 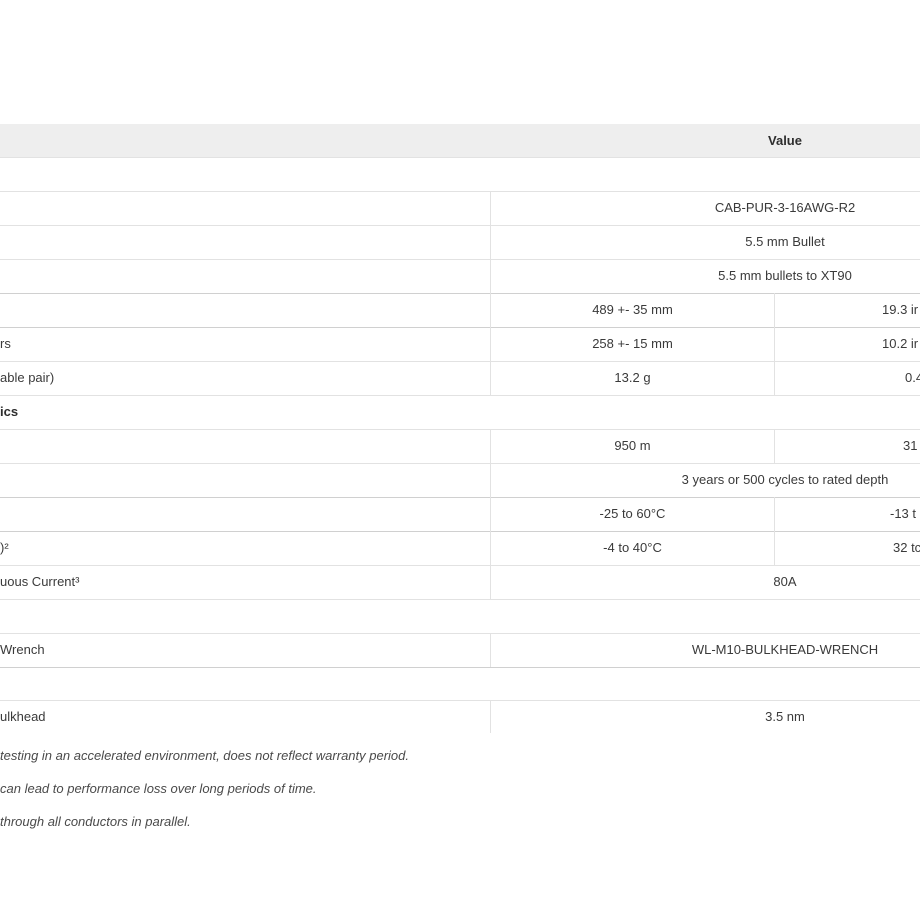 What do you see at coordinates (785, 140) in the screenshot?
I see `value-column-header: Value` at bounding box center [785, 140].